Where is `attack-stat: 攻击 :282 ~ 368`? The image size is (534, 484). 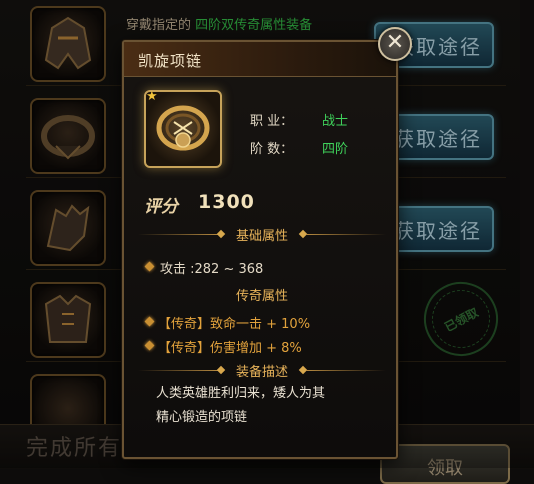 attack-stat: 攻击 :282 ~ 368 is located at coordinates (212, 269).